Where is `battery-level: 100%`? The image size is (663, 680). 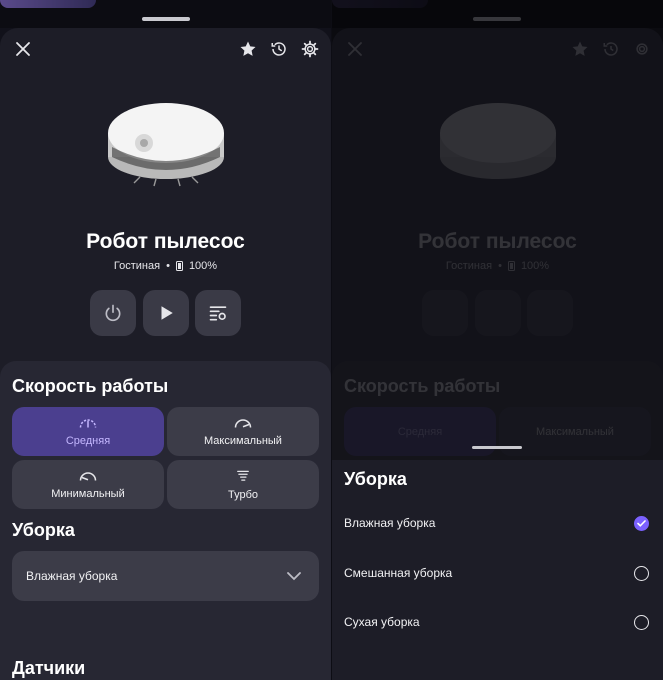
battery-level: 100% is located at coordinates (203, 266).